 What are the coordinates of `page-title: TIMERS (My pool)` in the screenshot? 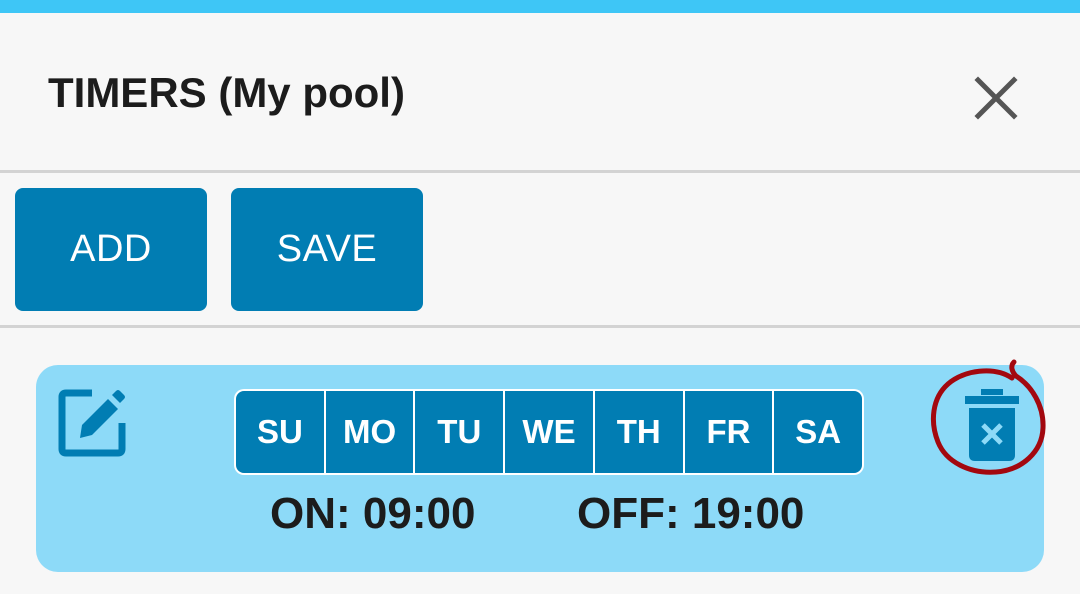 It's located at (226, 92).